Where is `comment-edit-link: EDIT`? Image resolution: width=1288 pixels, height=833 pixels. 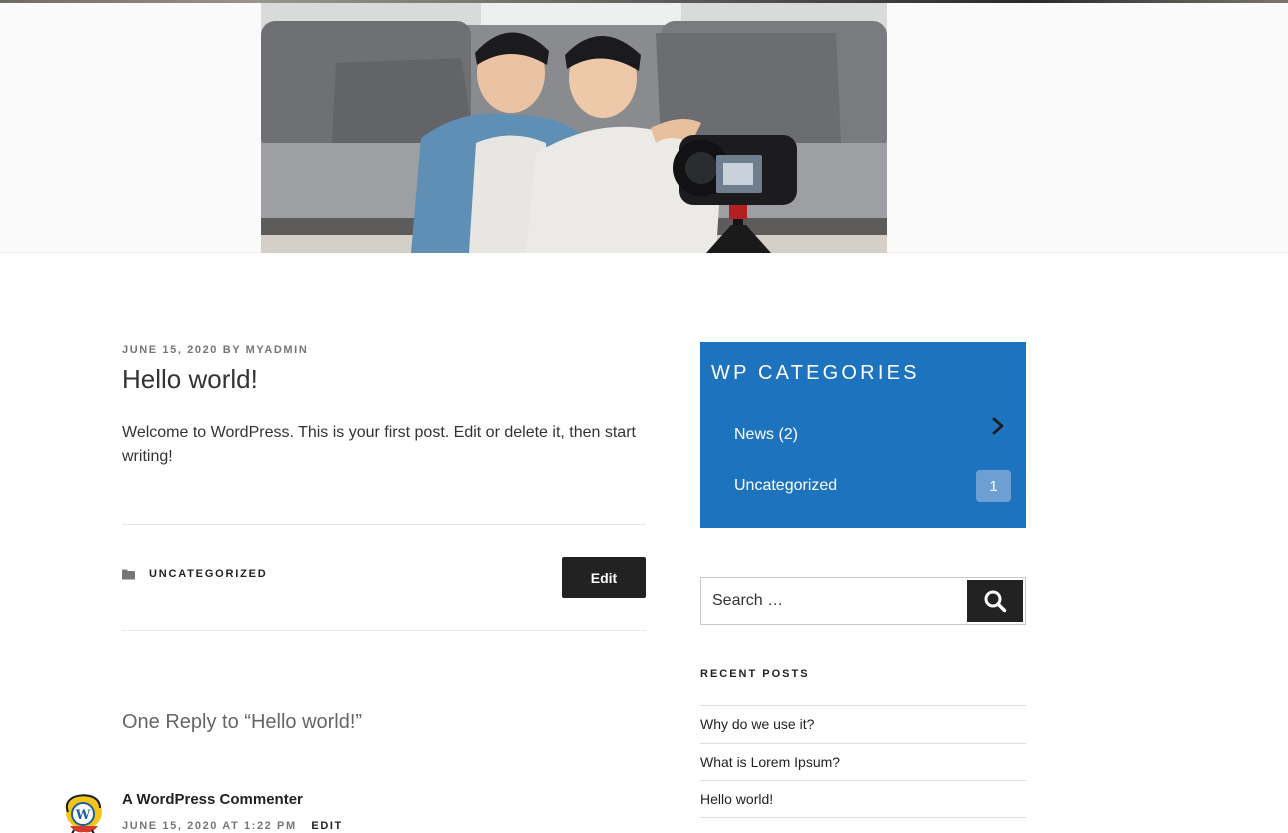
comment-edit-link: EDIT is located at coordinates (326, 826).